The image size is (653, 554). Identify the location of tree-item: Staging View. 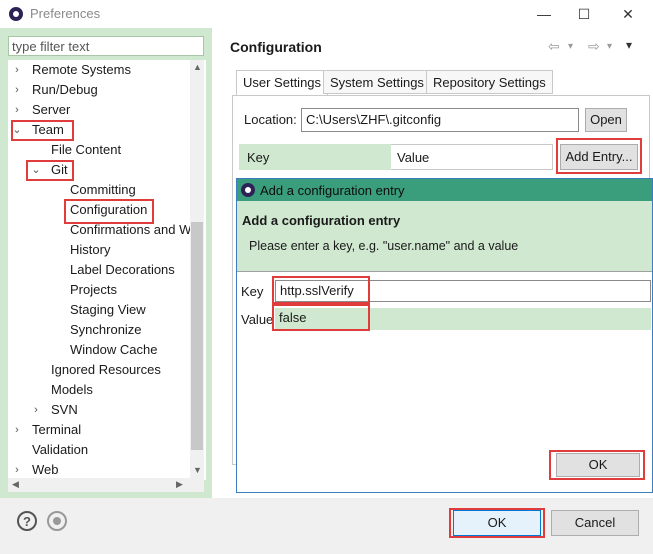
(103, 310).